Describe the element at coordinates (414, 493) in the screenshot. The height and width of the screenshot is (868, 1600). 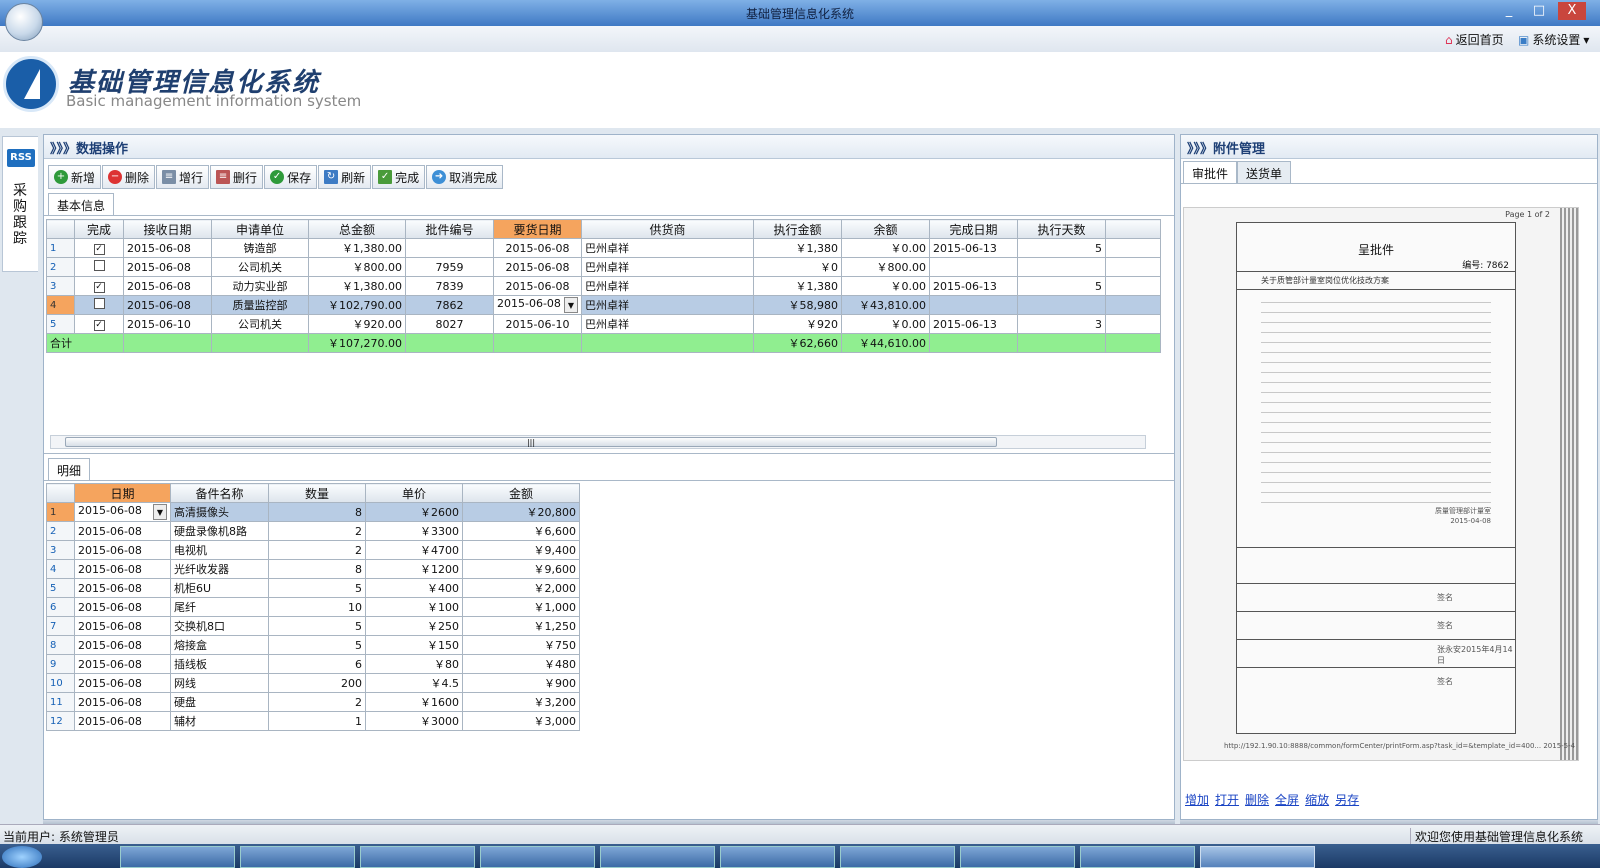
I see `col-unit-price: 单价` at that location.